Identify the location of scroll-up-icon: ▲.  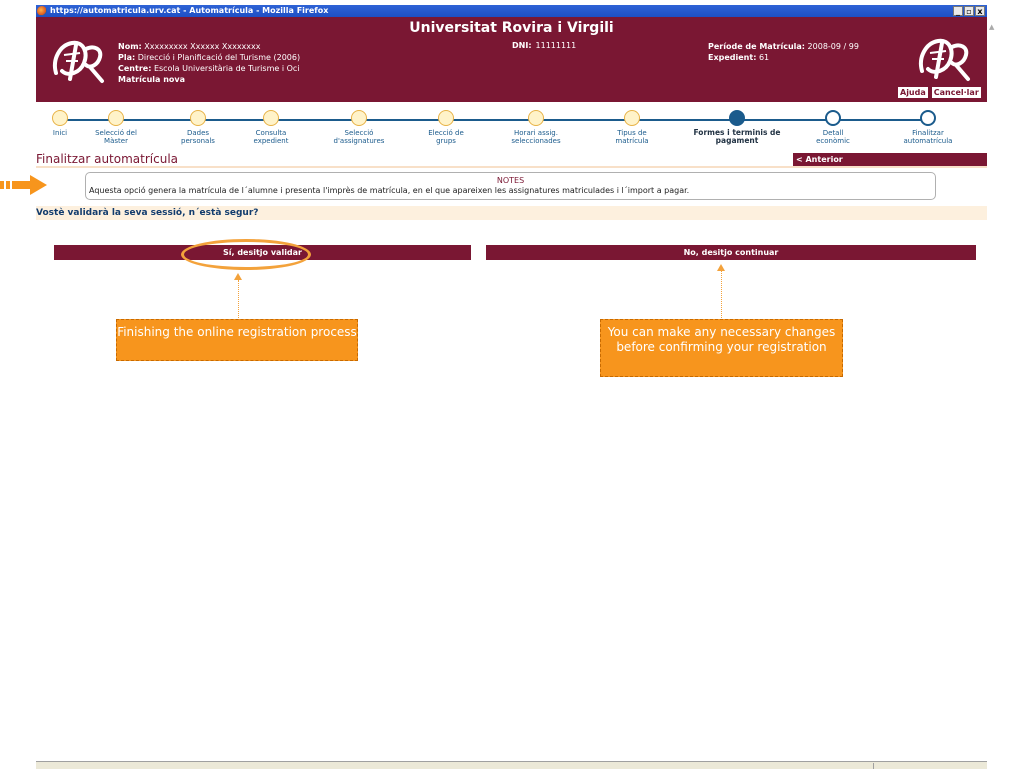
(993, 28).